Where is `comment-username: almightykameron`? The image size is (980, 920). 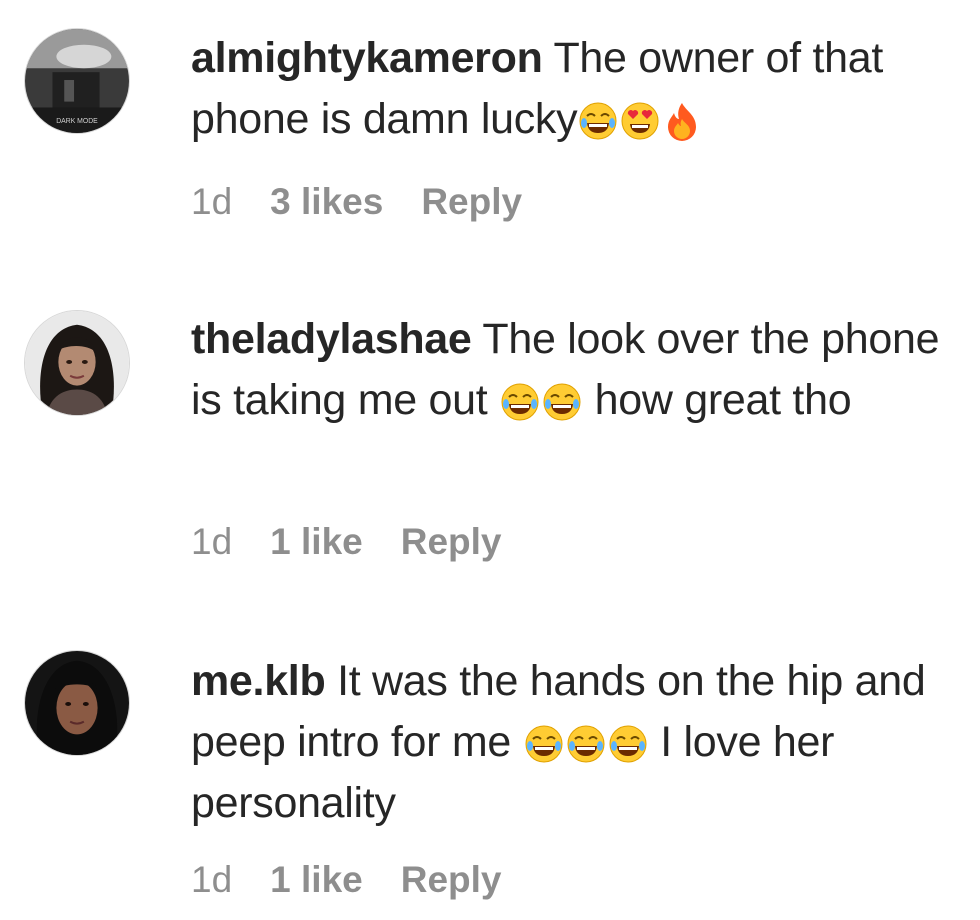 comment-username: almightykameron is located at coordinates (367, 58).